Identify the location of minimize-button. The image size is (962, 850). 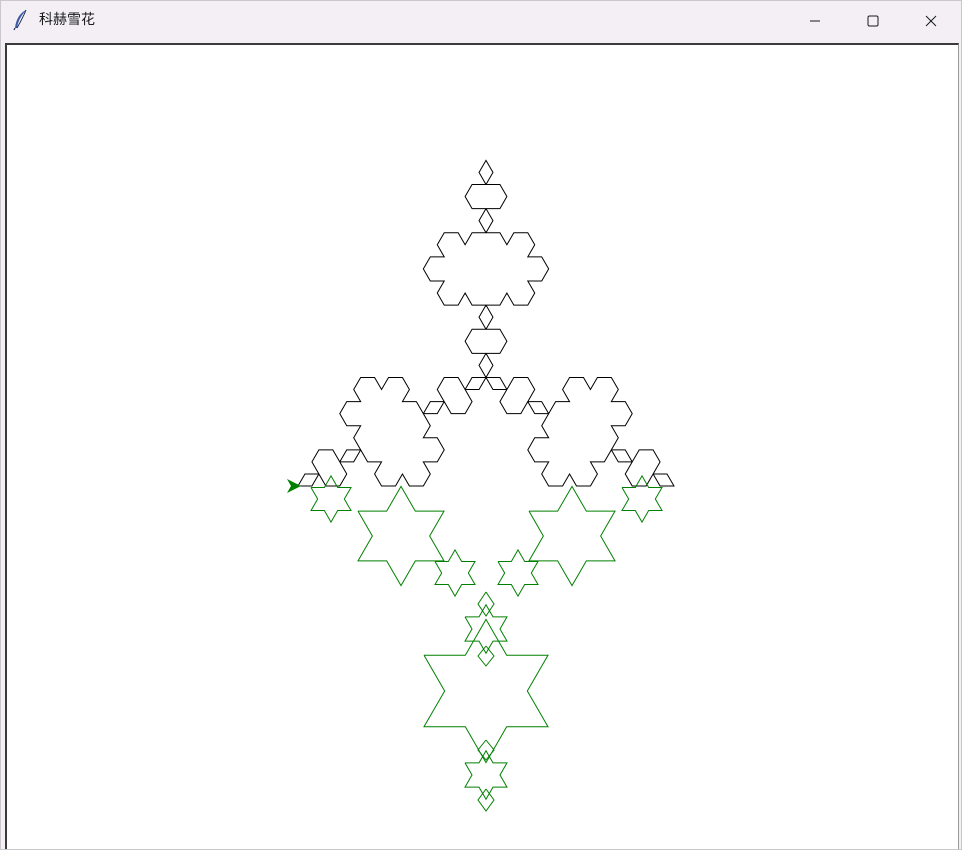
(815, 21).